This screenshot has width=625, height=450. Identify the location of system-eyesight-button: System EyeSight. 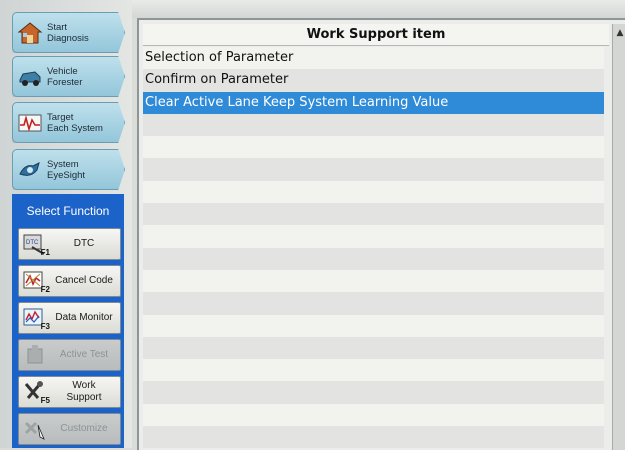
(68, 169).